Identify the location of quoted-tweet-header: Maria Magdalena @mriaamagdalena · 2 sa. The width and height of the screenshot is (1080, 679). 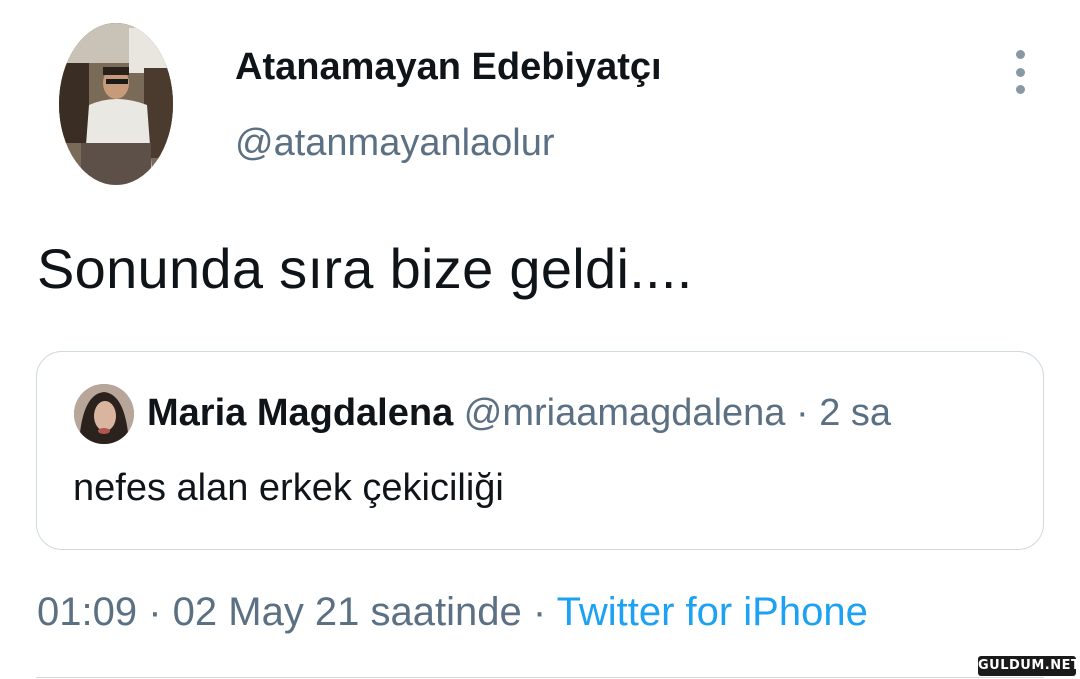
(519, 413).